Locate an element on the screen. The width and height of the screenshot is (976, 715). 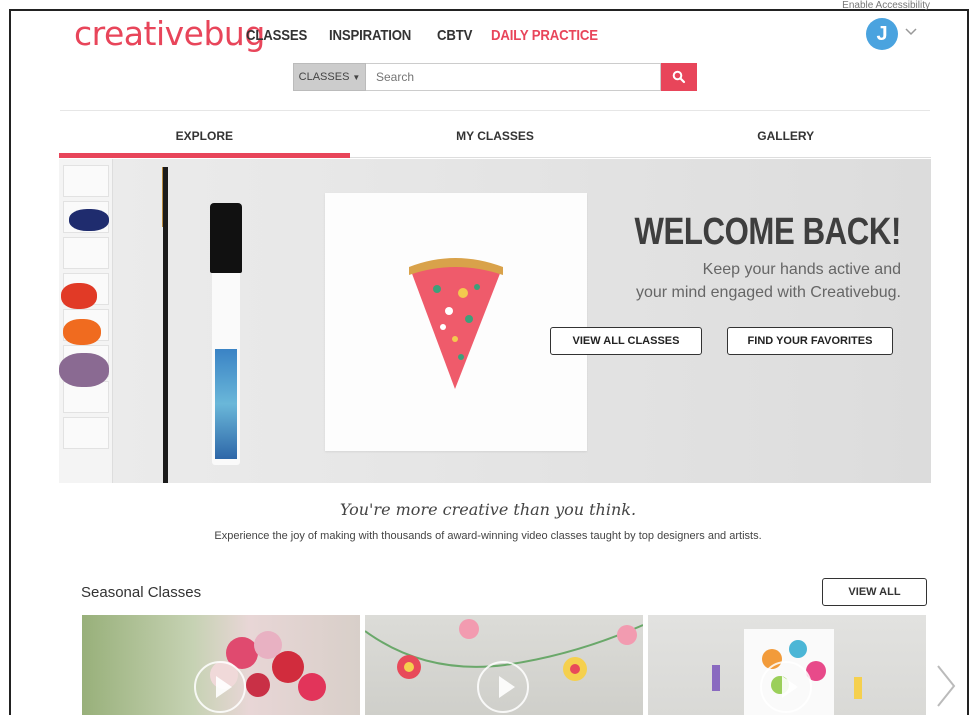
nav-daily-practice: DAILY PRACTICE is located at coordinates (544, 35).